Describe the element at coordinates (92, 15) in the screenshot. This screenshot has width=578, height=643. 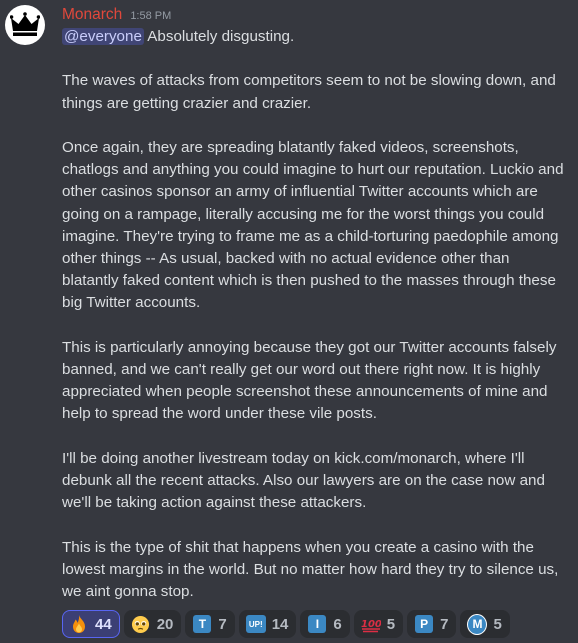
I see `username: Monarch` at that location.